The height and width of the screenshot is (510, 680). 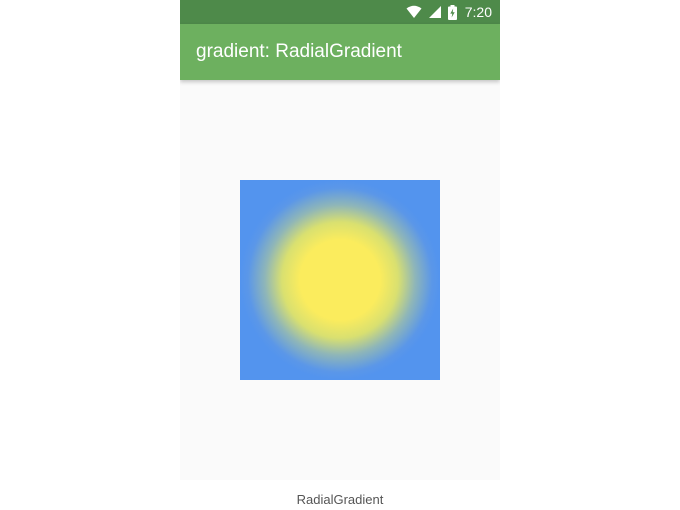 I want to click on wifi-icon, so click(x=414, y=11).